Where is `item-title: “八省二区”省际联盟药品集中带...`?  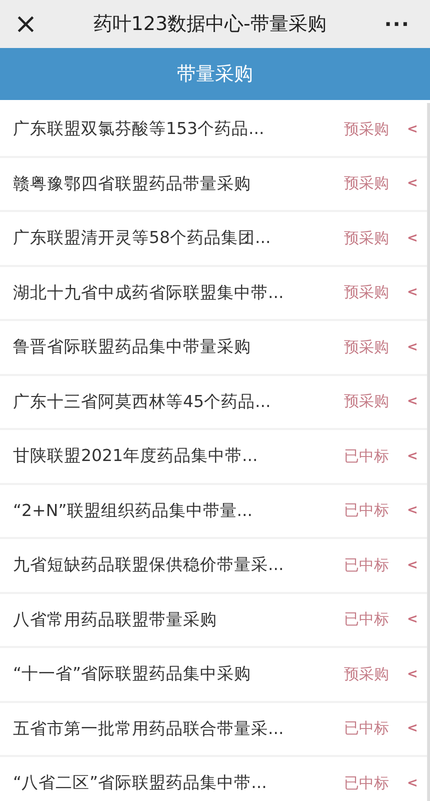
item-title: “八省二区”省际联盟药品集中带... is located at coordinates (140, 783).